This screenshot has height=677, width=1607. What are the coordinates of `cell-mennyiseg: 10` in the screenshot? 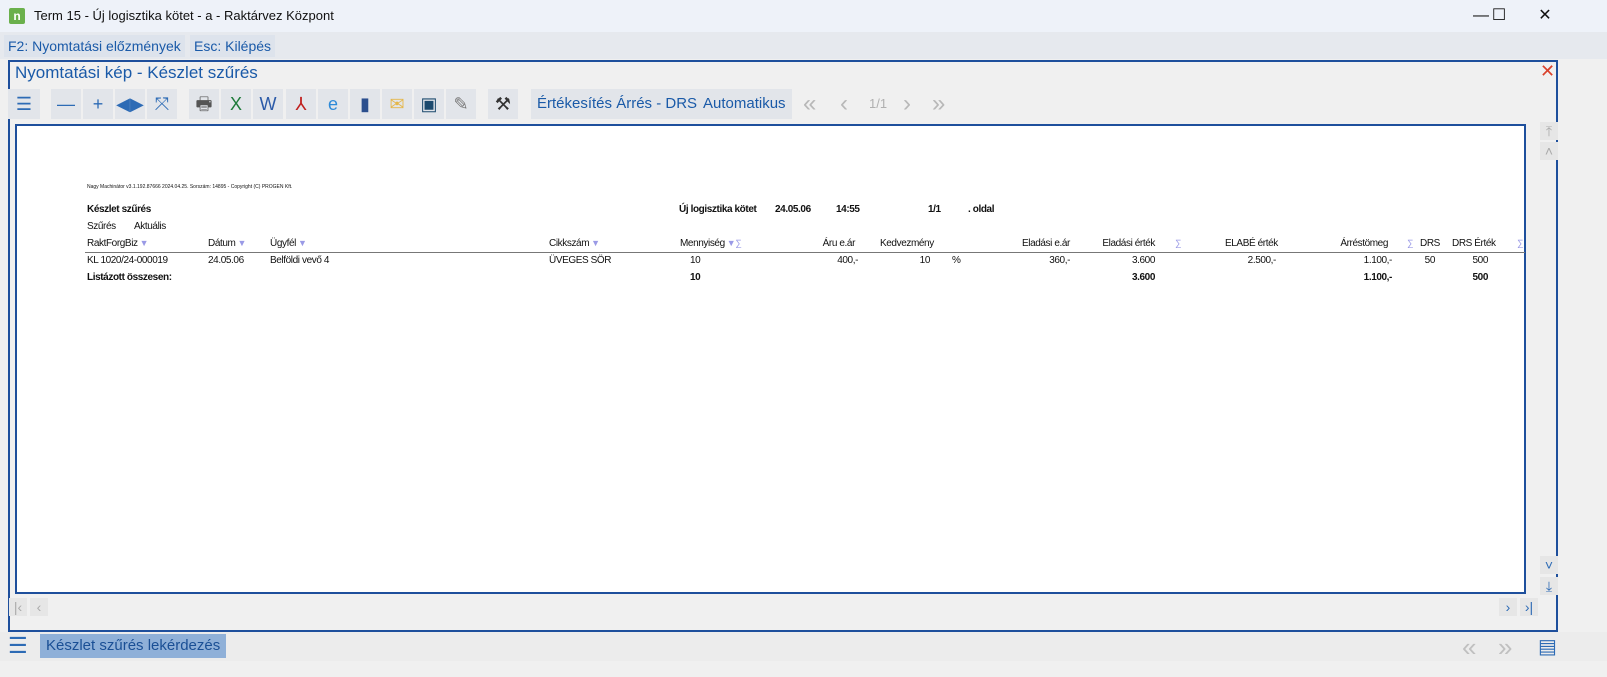 It's located at (695, 260).